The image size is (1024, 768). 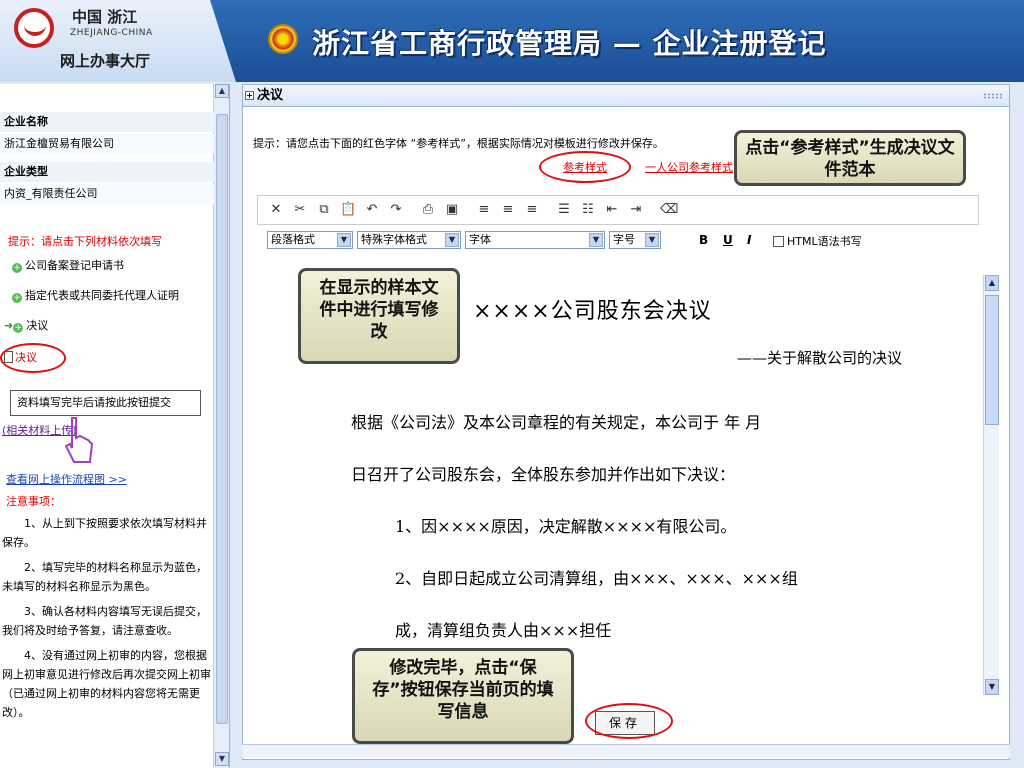 I want to click on sidebar-scrollbar: ▲ ▼, so click(x=221, y=426).